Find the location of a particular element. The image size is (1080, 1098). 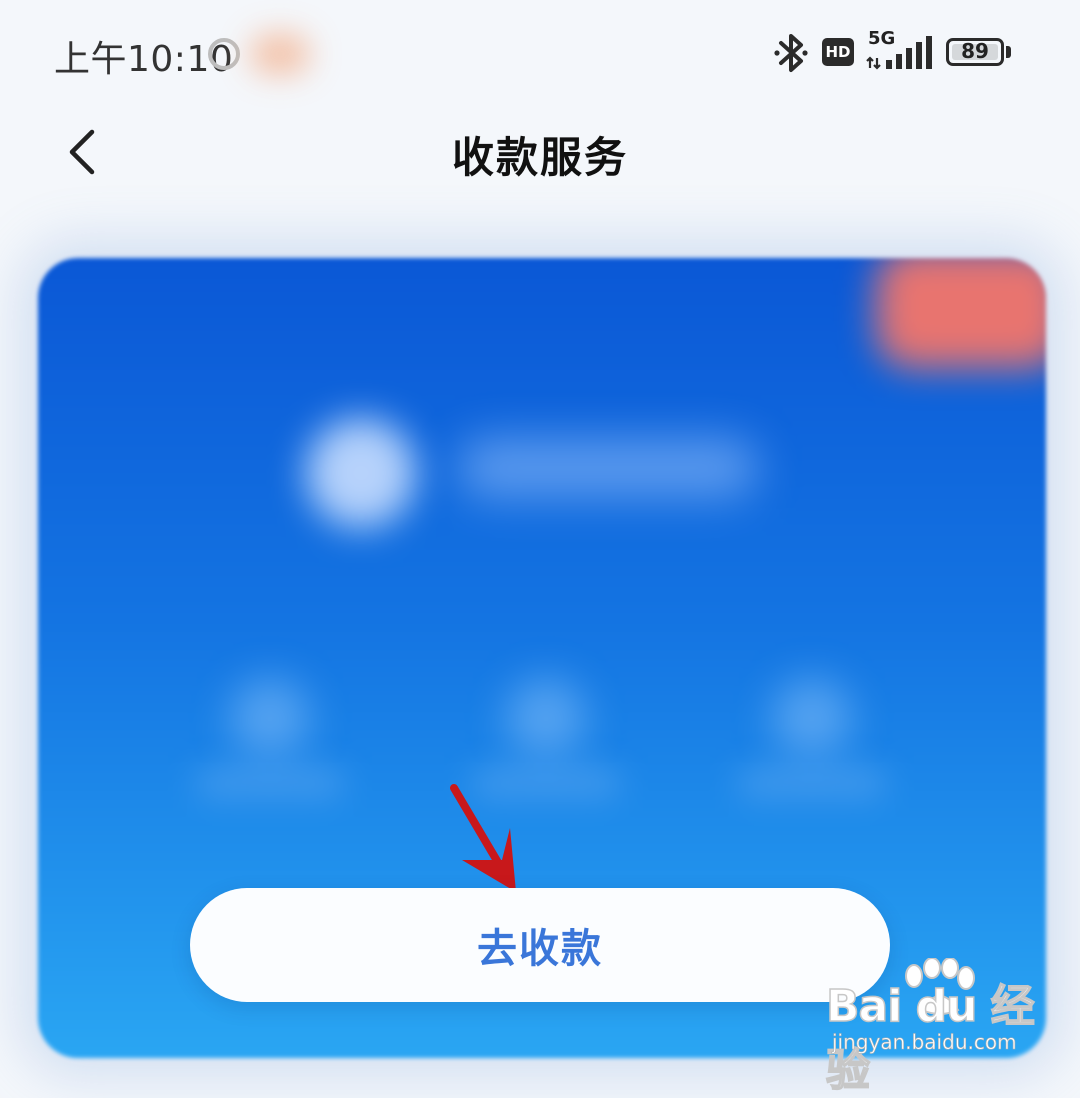

red-arrow-annotation is located at coordinates (483, 838).